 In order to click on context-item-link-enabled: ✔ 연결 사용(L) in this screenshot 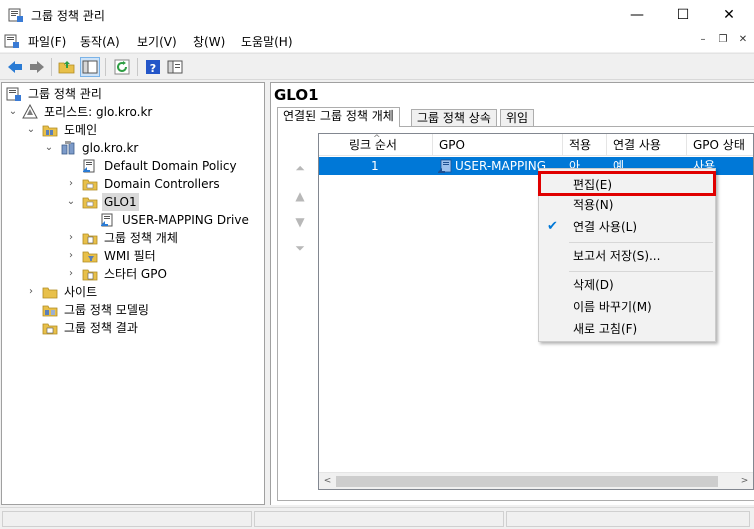, I will do `click(627, 227)`.